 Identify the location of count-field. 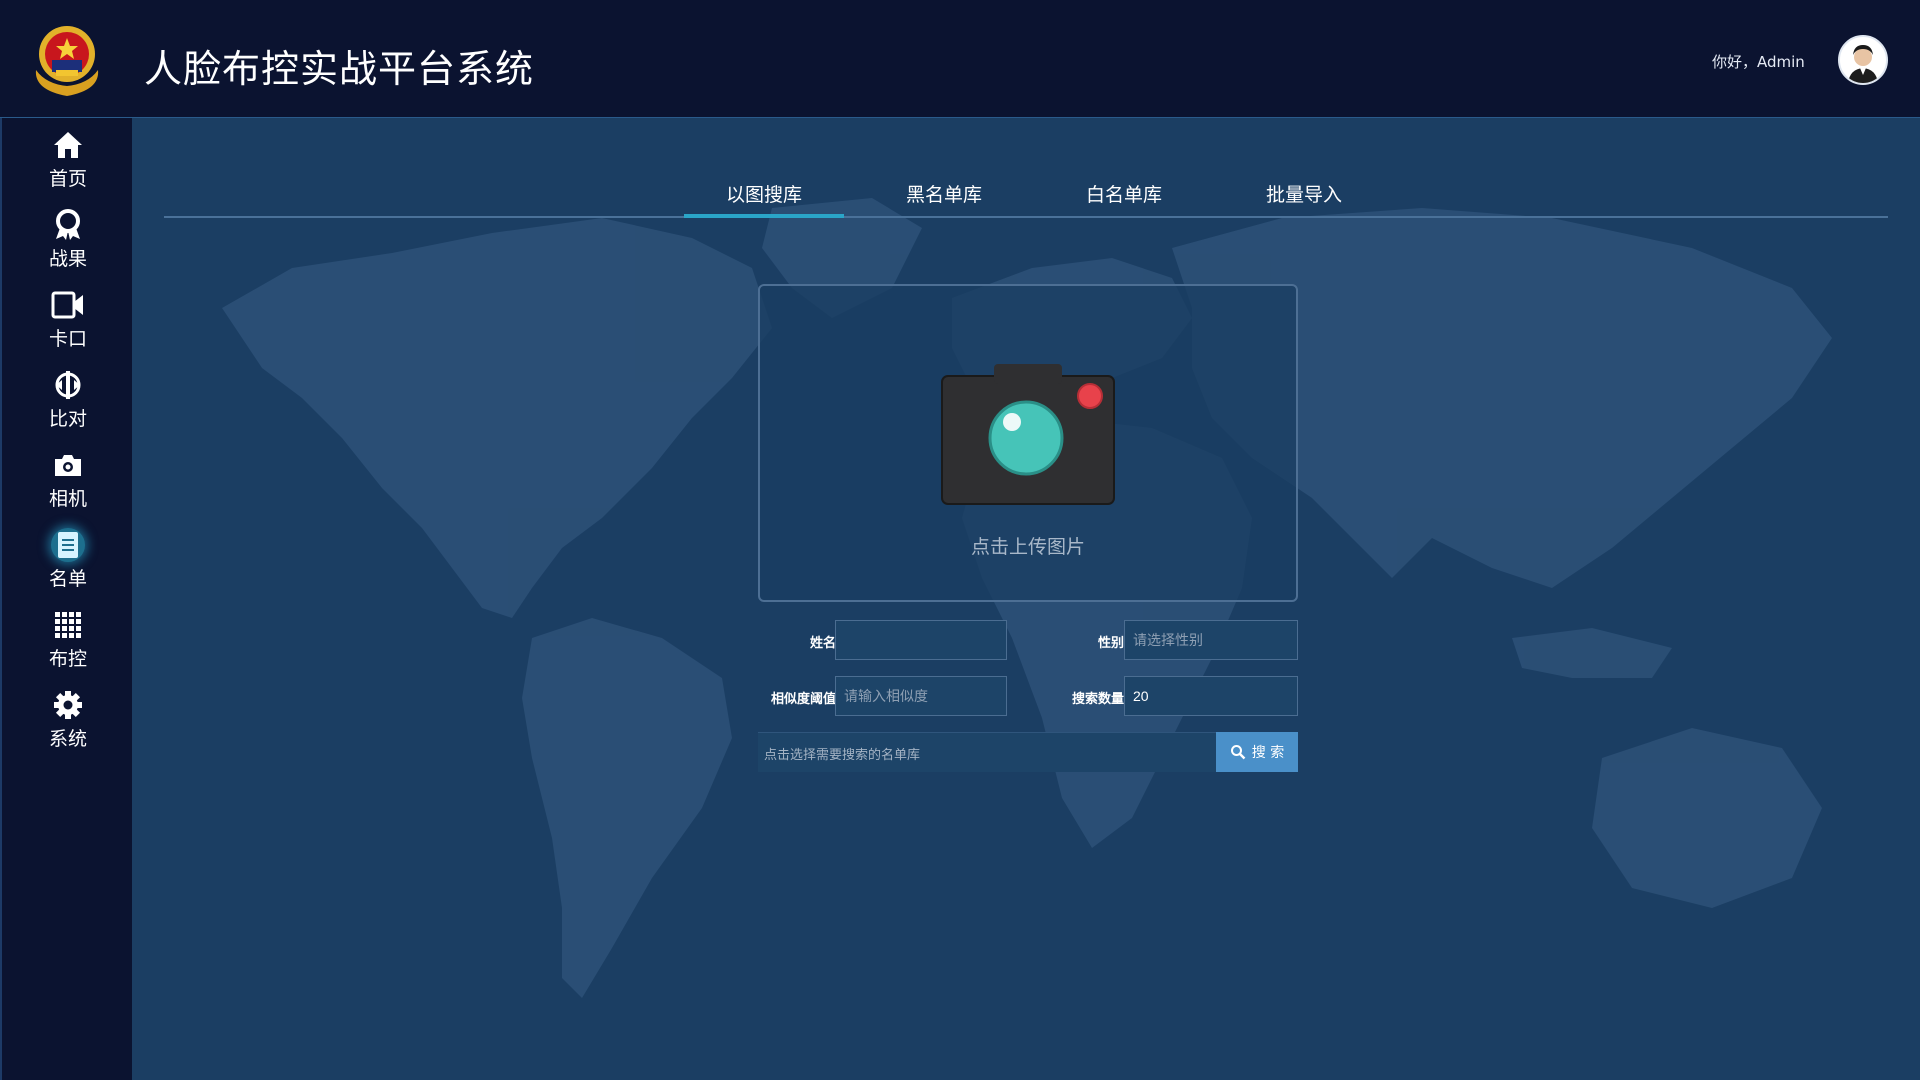
(1211, 696).